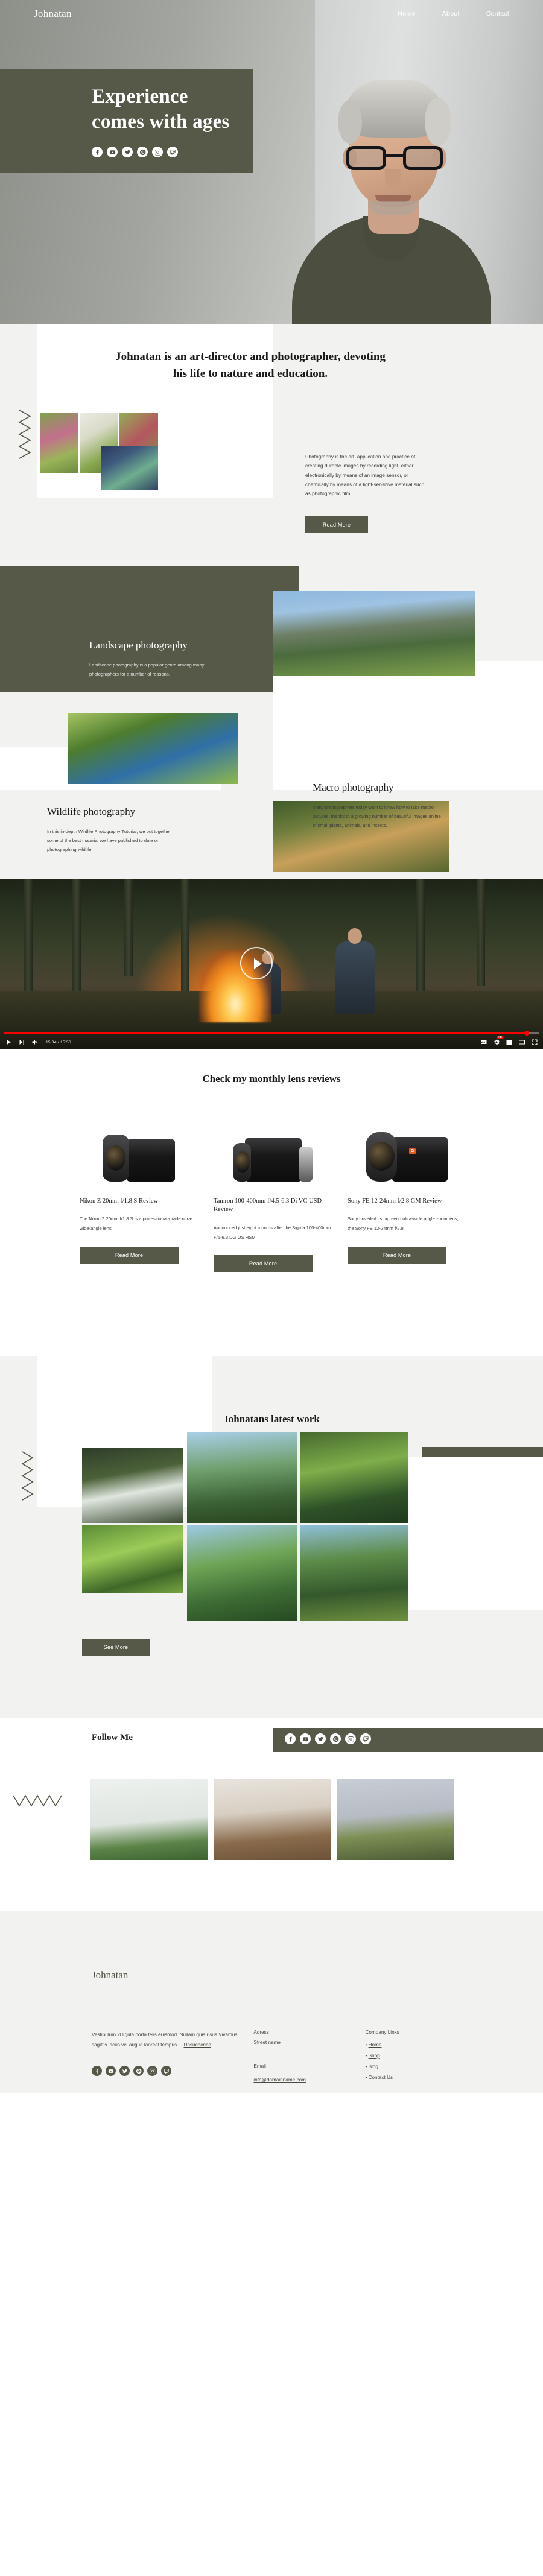  What do you see at coordinates (197, 2045) in the screenshot?
I see `unsubscribe-link: Unsucbcribe` at bounding box center [197, 2045].